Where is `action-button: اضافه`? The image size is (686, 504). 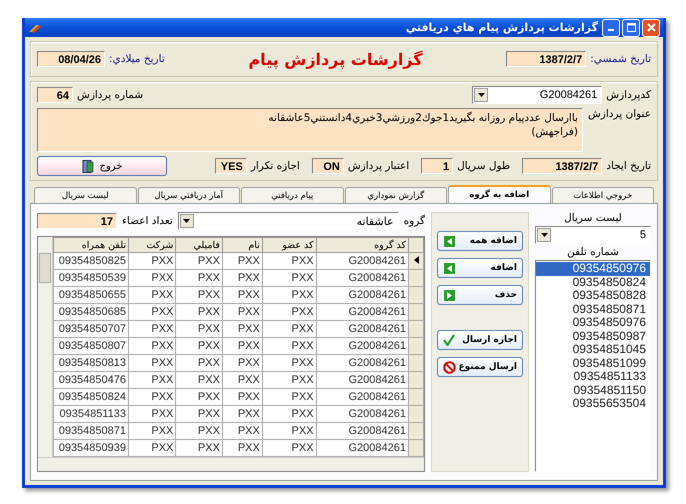 action-button: اضافه is located at coordinates (480, 268).